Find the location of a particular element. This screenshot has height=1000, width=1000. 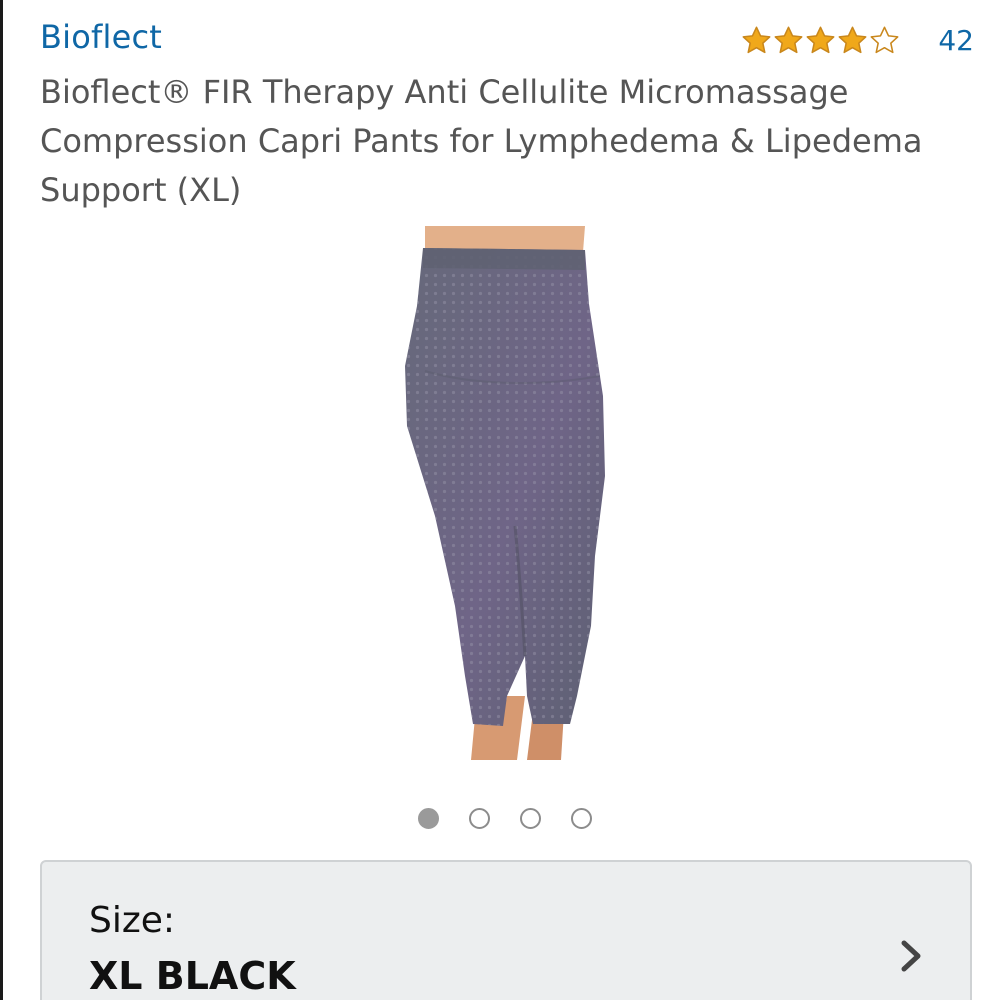

star-empty-icon is located at coordinates (884, 39).